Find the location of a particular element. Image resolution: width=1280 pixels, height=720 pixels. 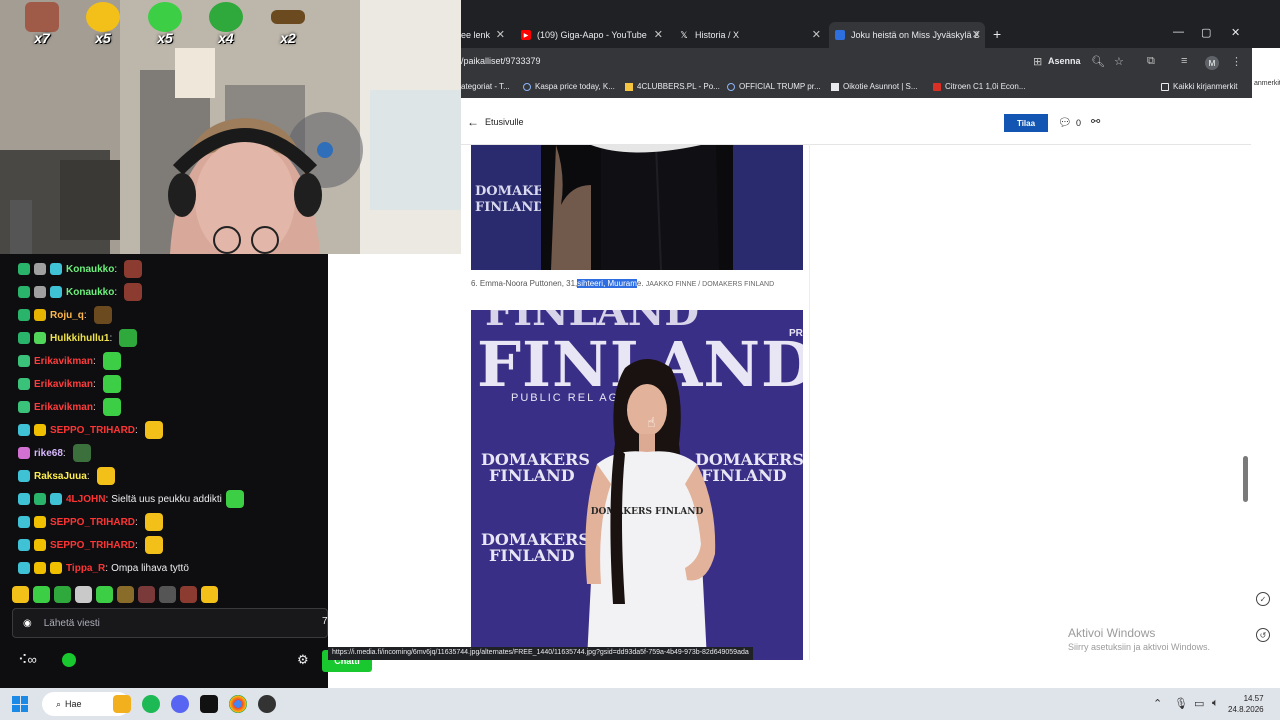

caption-selected-text: sihteeri, Muuram is located at coordinates (607, 283).